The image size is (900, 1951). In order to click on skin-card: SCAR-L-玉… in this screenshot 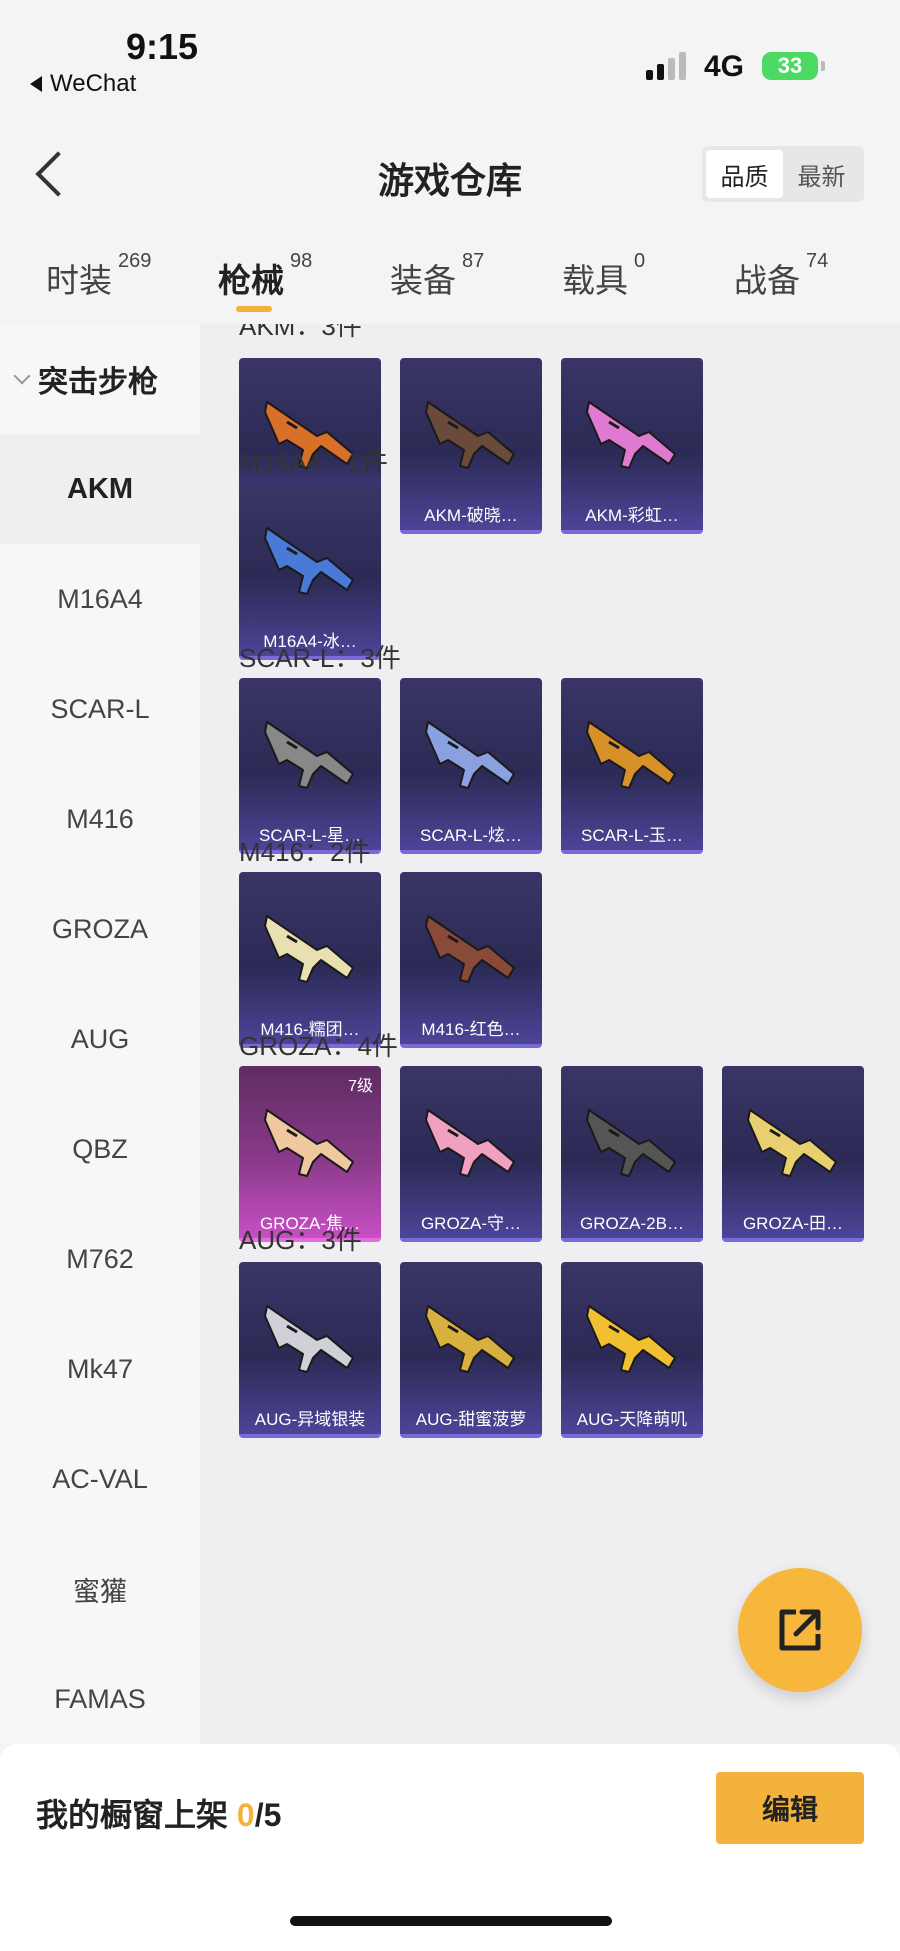, I will do `click(632, 766)`.